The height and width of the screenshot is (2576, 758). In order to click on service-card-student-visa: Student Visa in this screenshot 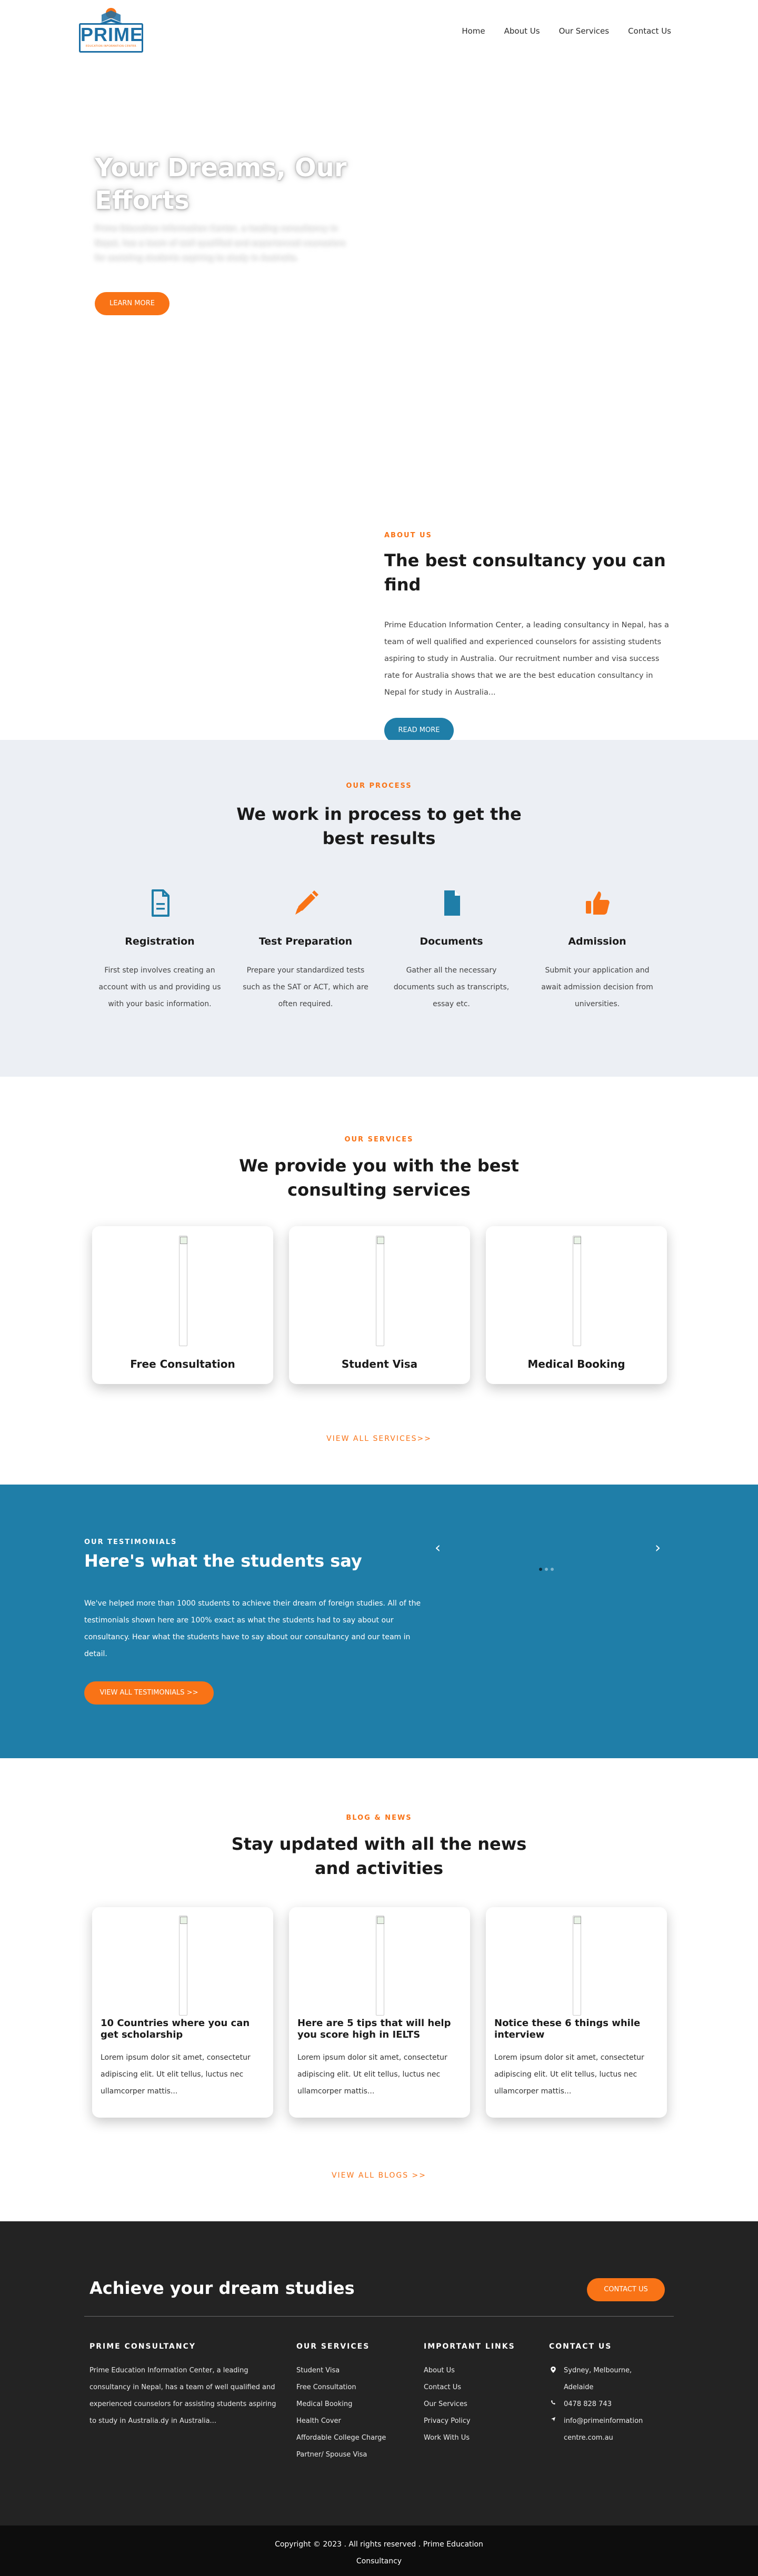, I will do `click(379, 1305)`.